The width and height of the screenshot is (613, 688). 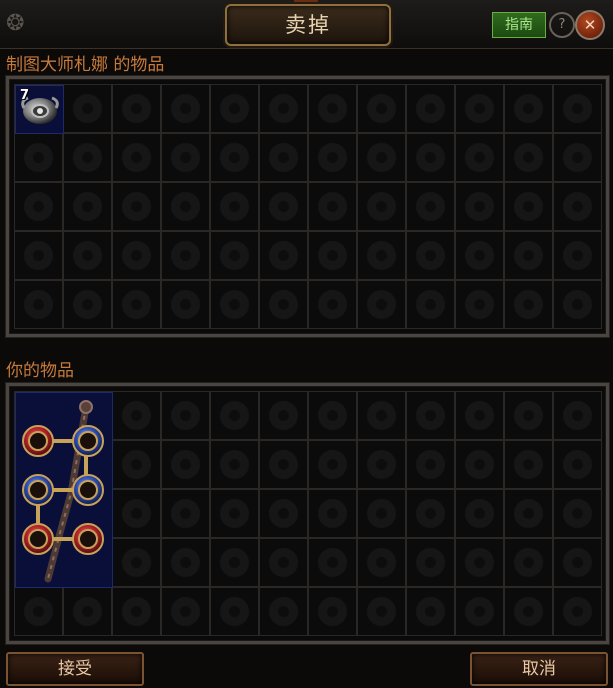 I want to click on close-icon: ✕, so click(x=590, y=25).